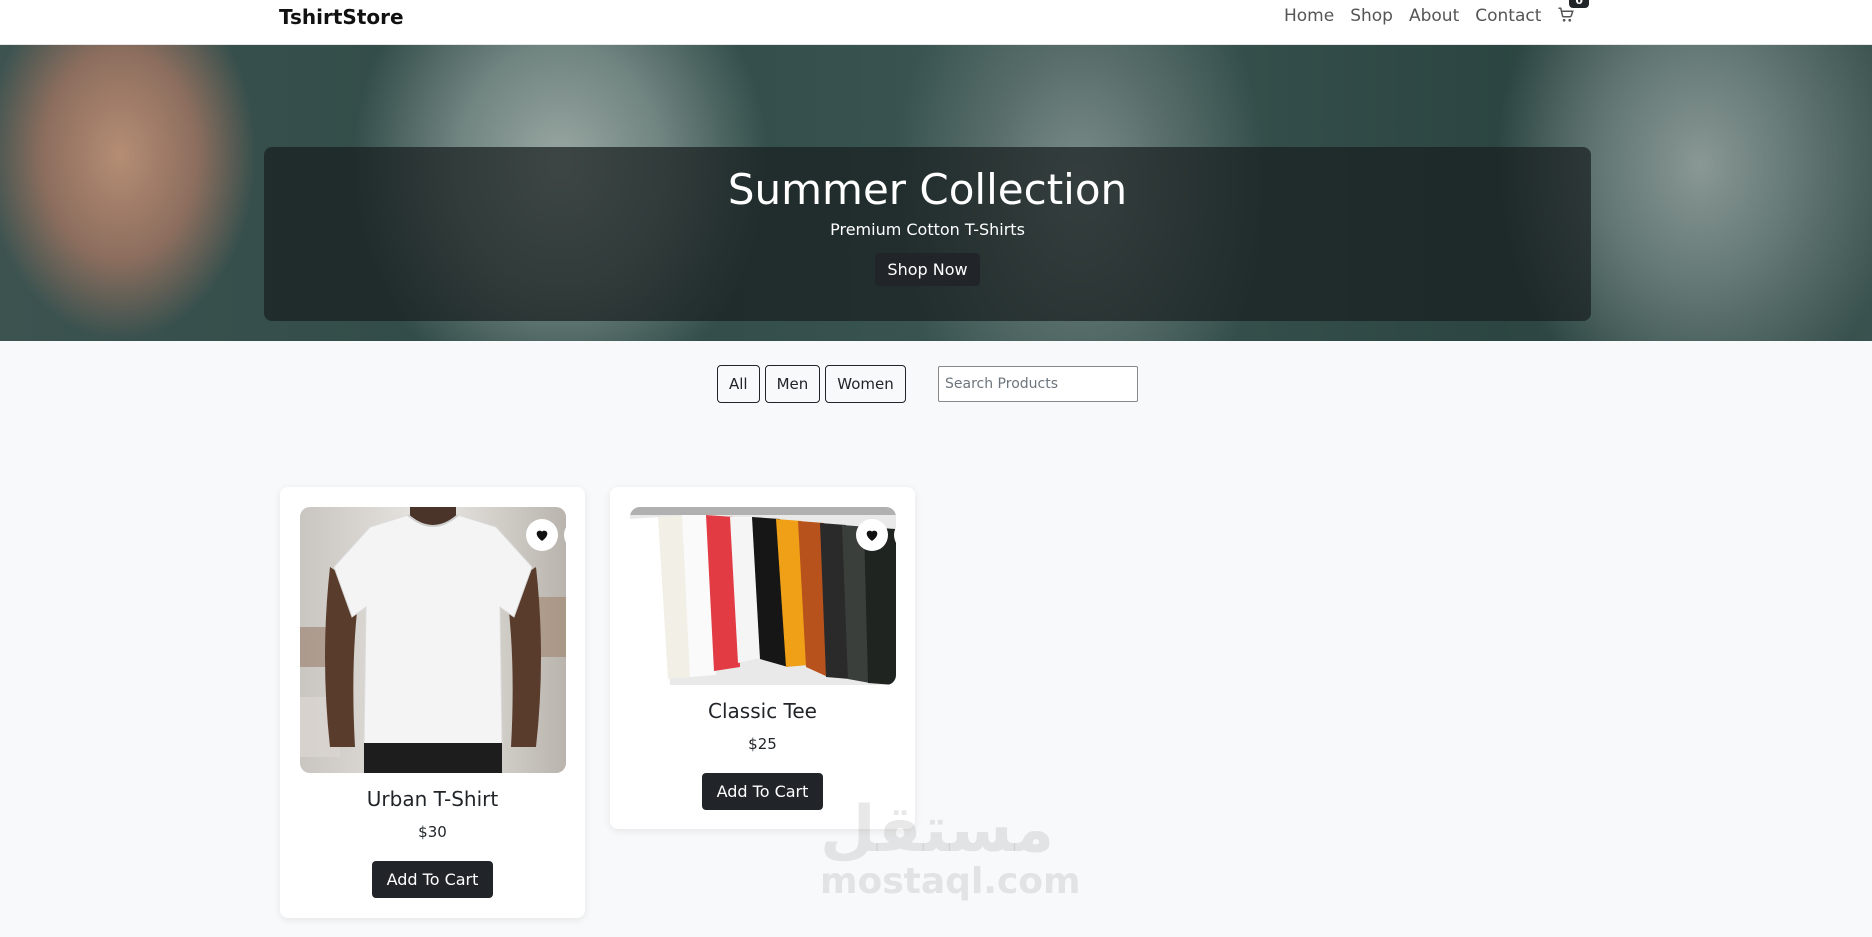  I want to click on search-input, so click(1038, 384).